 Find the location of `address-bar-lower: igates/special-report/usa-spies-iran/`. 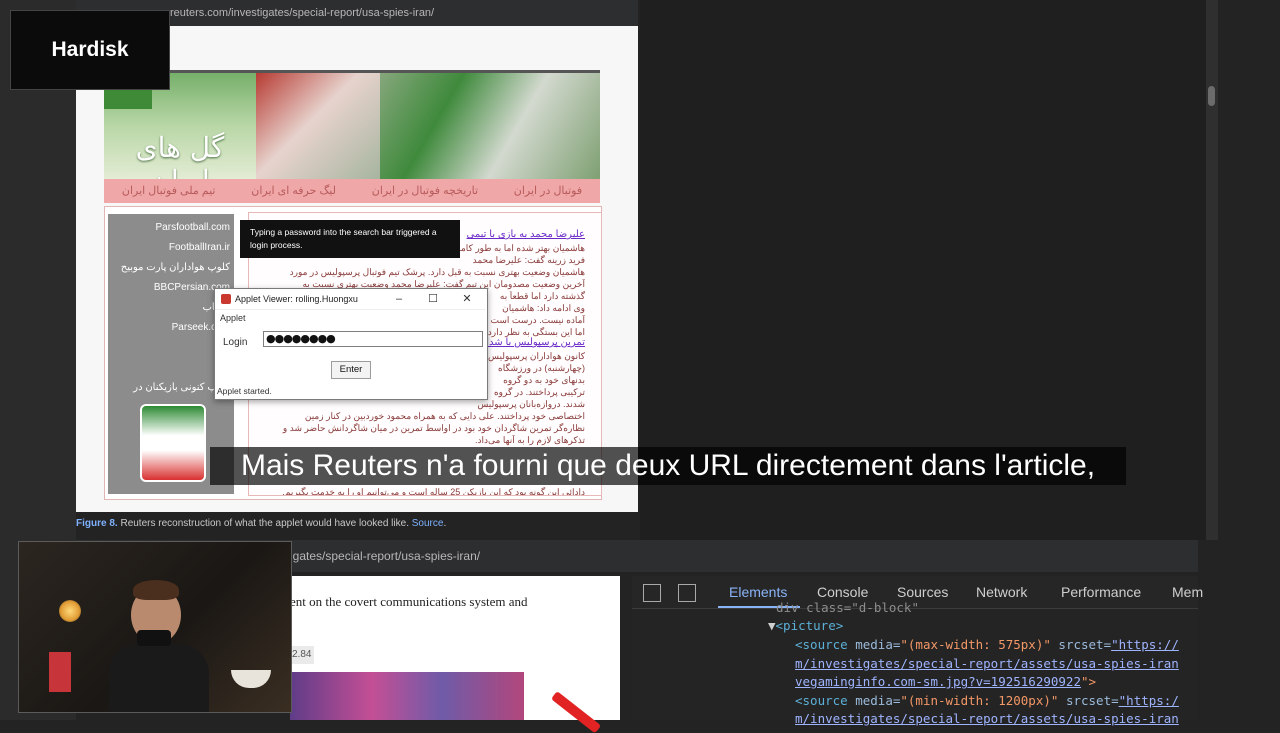

address-bar-lower: igates/special-report/usa-spies-iran/ is located at coordinates (385, 556).